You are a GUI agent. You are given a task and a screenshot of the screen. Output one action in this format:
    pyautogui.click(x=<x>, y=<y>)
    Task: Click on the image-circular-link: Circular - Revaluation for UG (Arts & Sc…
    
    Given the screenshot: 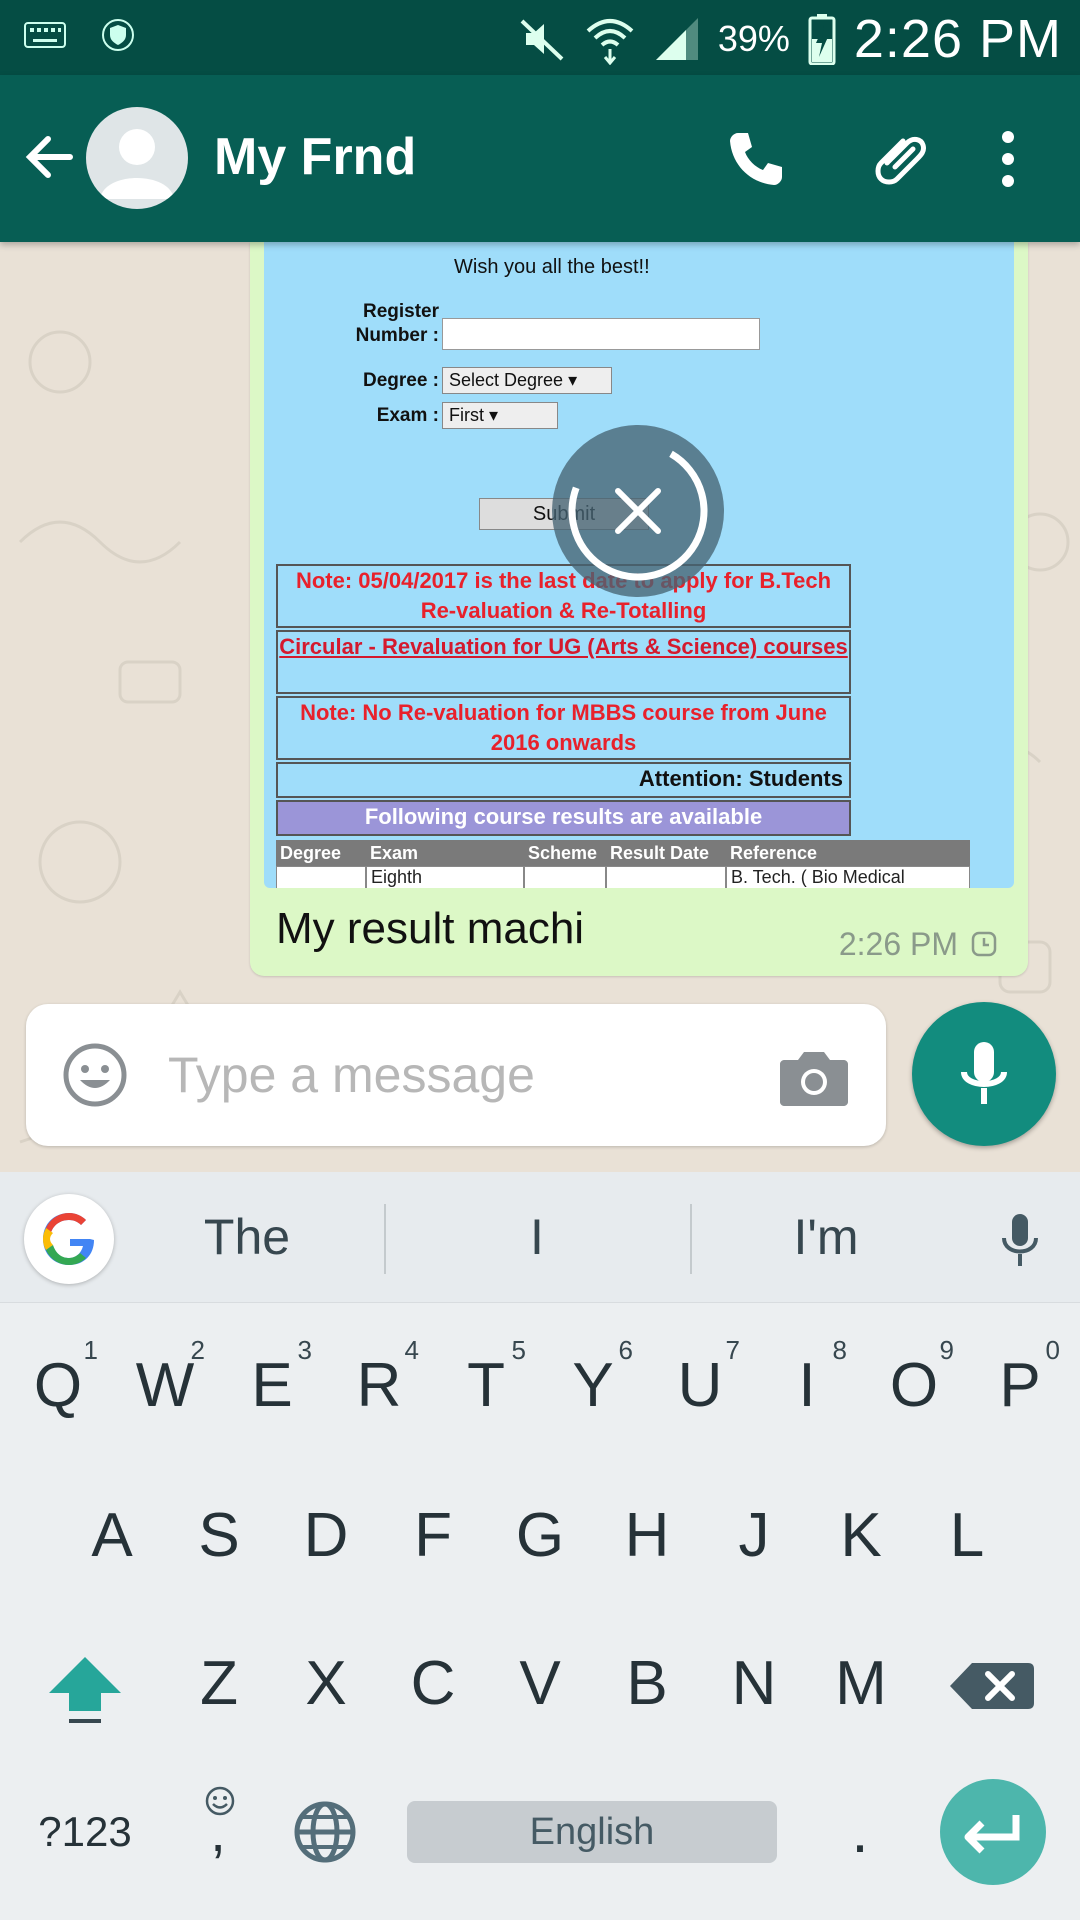 What is the action you would take?
    pyautogui.click(x=563, y=662)
    